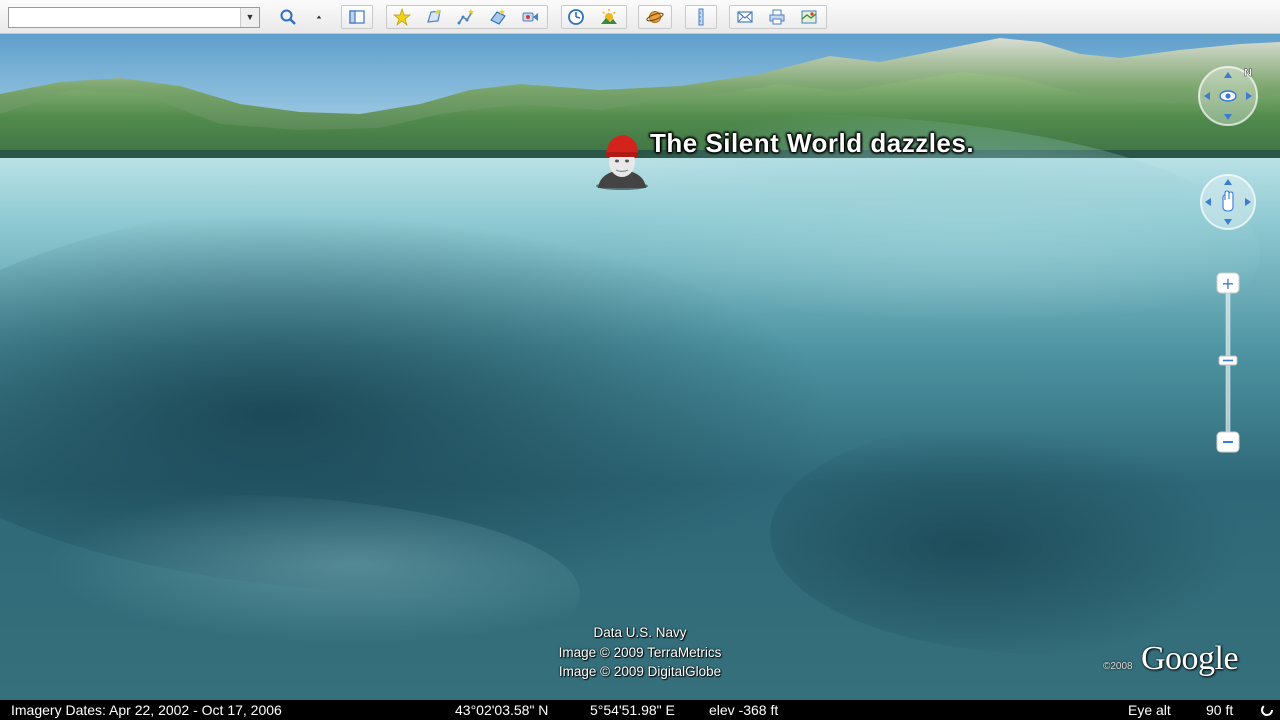 The image size is (1280, 720). I want to click on sidebar-toggle-icon, so click(357, 17).